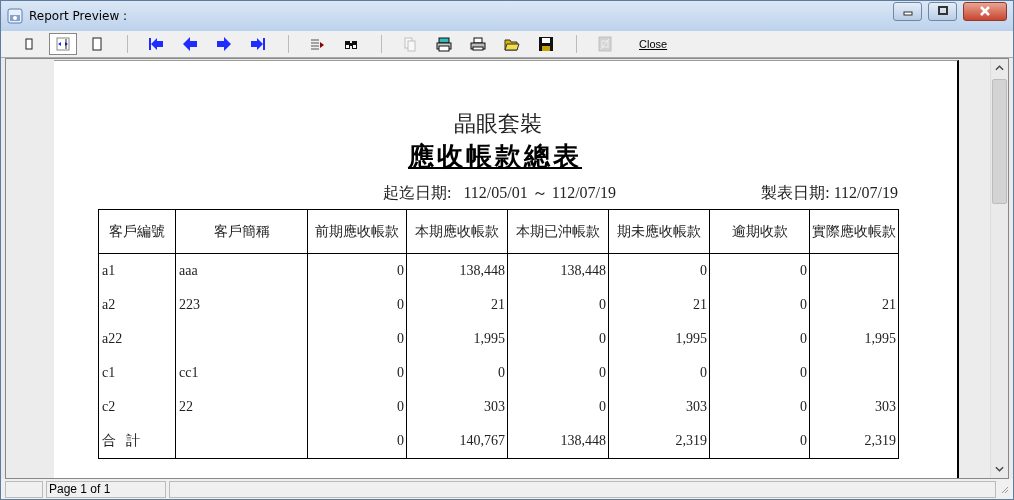 Image resolution: width=1014 pixels, height=500 pixels. I want to click on company-name: 晶眼套裝, so click(498, 124).